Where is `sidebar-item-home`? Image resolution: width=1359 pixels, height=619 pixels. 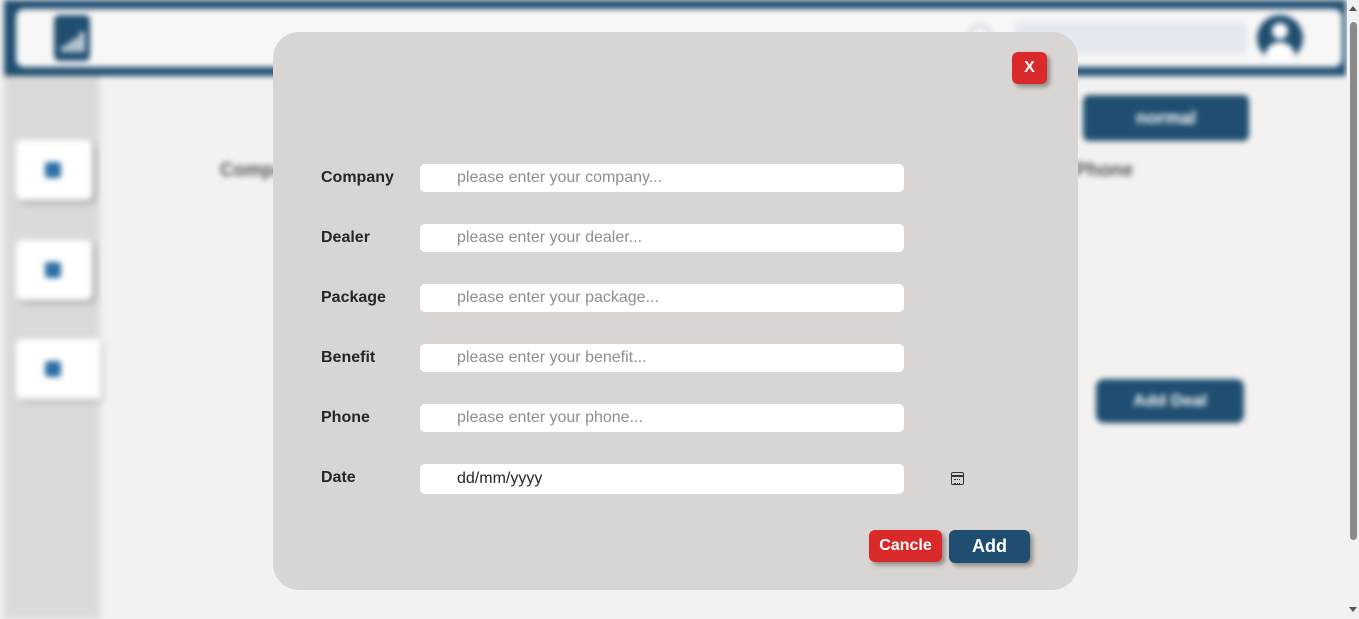
sidebar-item-home is located at coordinates (54, 170).